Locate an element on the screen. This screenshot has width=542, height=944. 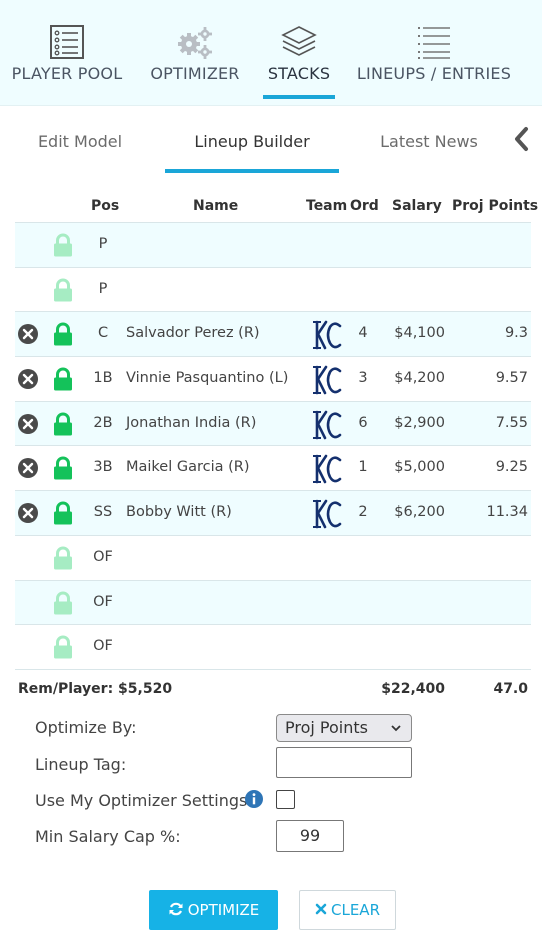
nav-label: OPTIMIZER is located at coordinates (195, 73).